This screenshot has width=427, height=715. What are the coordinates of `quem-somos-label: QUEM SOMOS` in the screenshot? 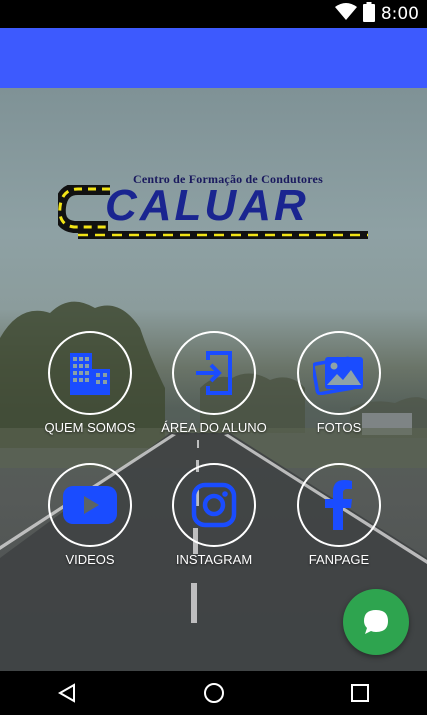 It's located at (90, 427).